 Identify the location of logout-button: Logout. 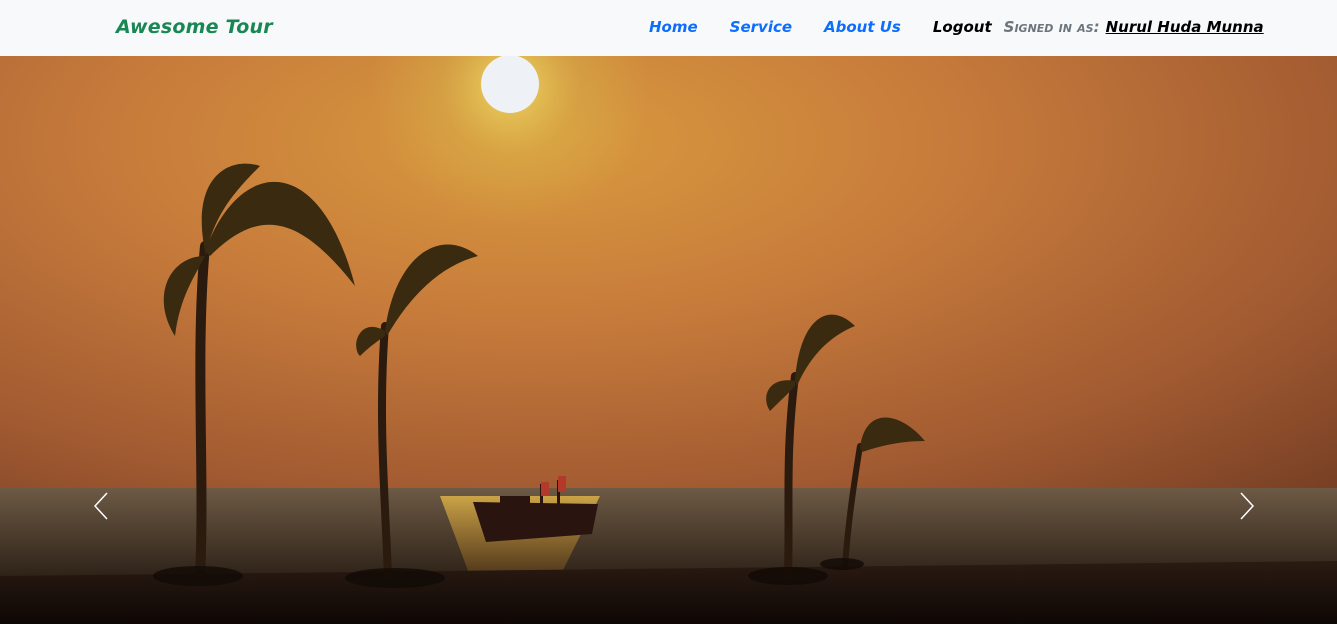
(962, 27).